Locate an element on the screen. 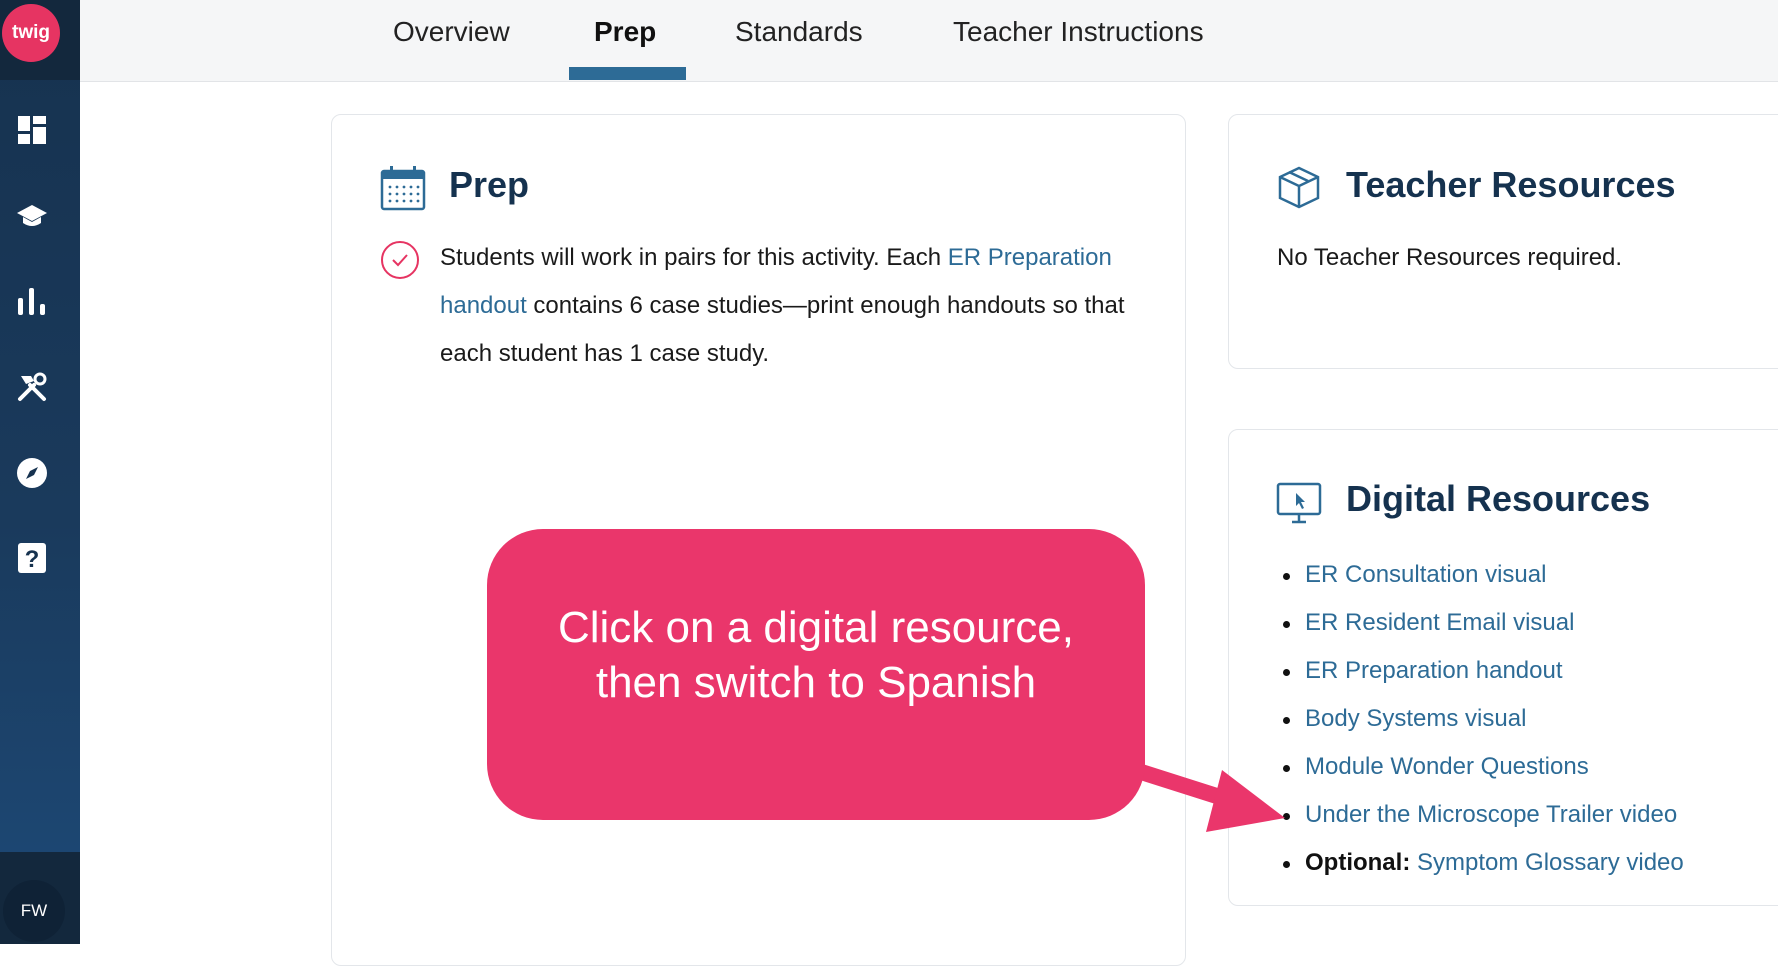 The image size is (1778, 966). calendar-icon is located at coordinates (403, 190).